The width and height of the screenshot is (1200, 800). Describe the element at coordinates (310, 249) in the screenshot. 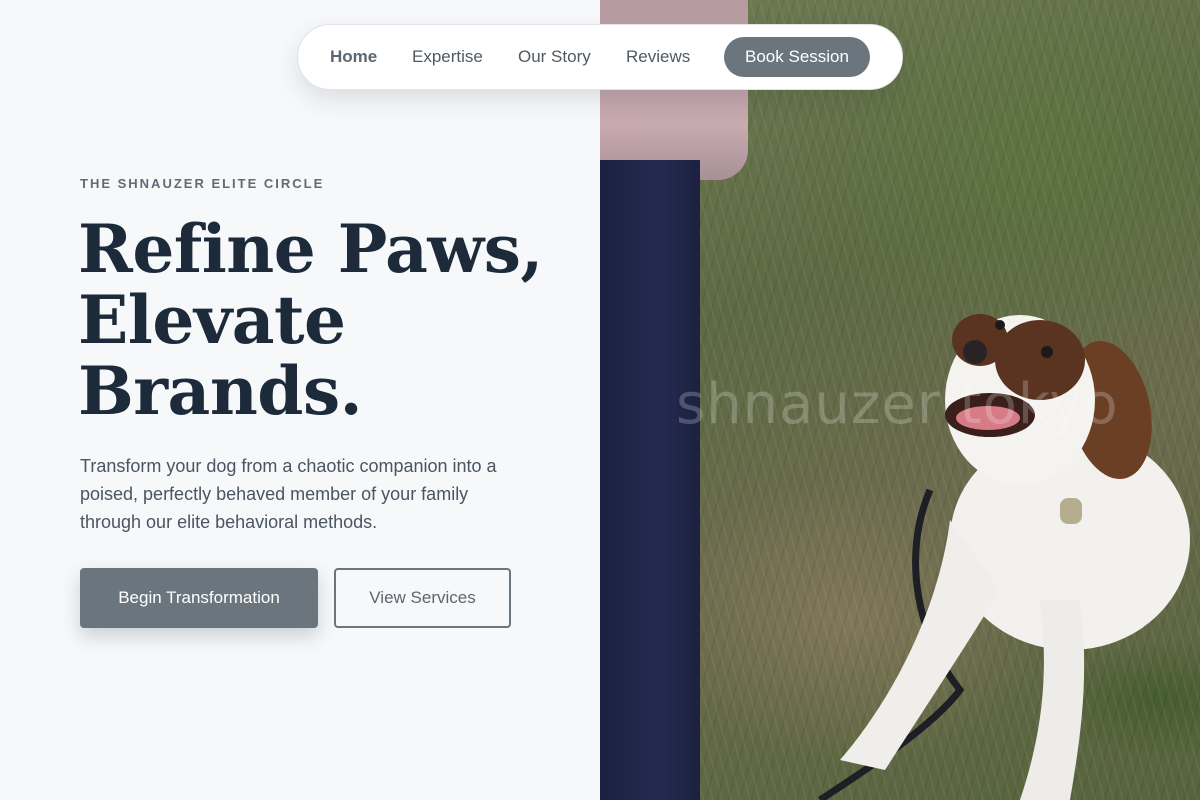

I see `headline-line-1: Refine Paws,` at that location.